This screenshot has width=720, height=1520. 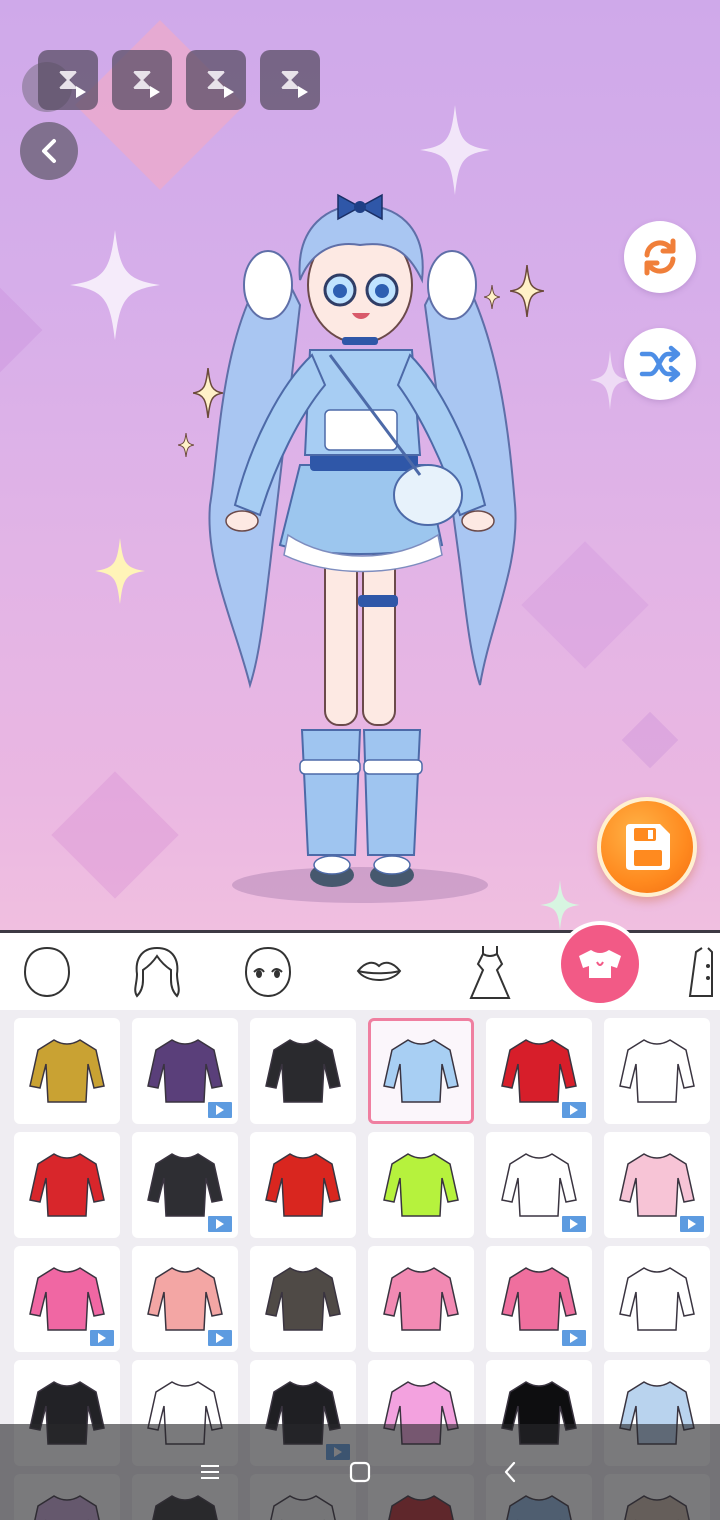 I want to click on system-back-button, so click(x=510, y=1472).